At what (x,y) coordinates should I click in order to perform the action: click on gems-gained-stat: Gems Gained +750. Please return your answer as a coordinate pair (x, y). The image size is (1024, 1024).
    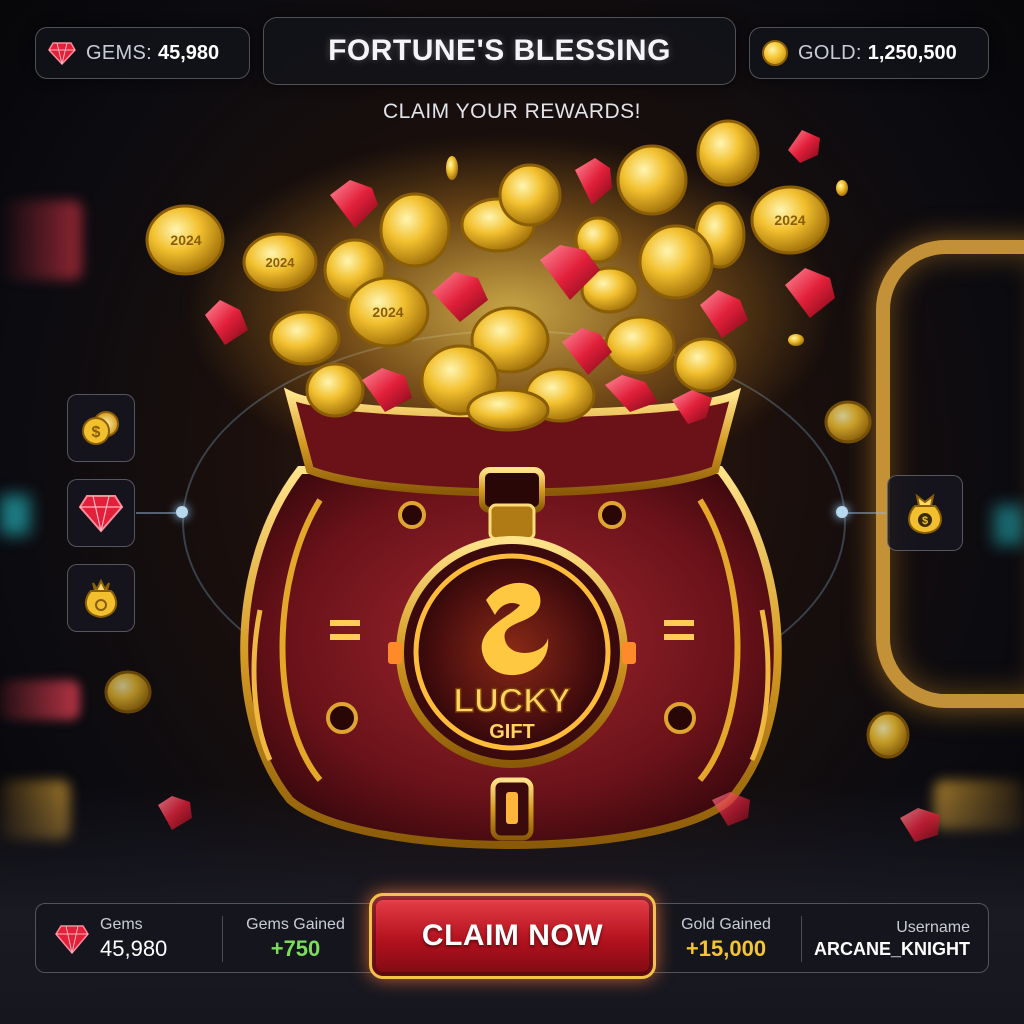
    Looking at the image, I should click on (295, 939).